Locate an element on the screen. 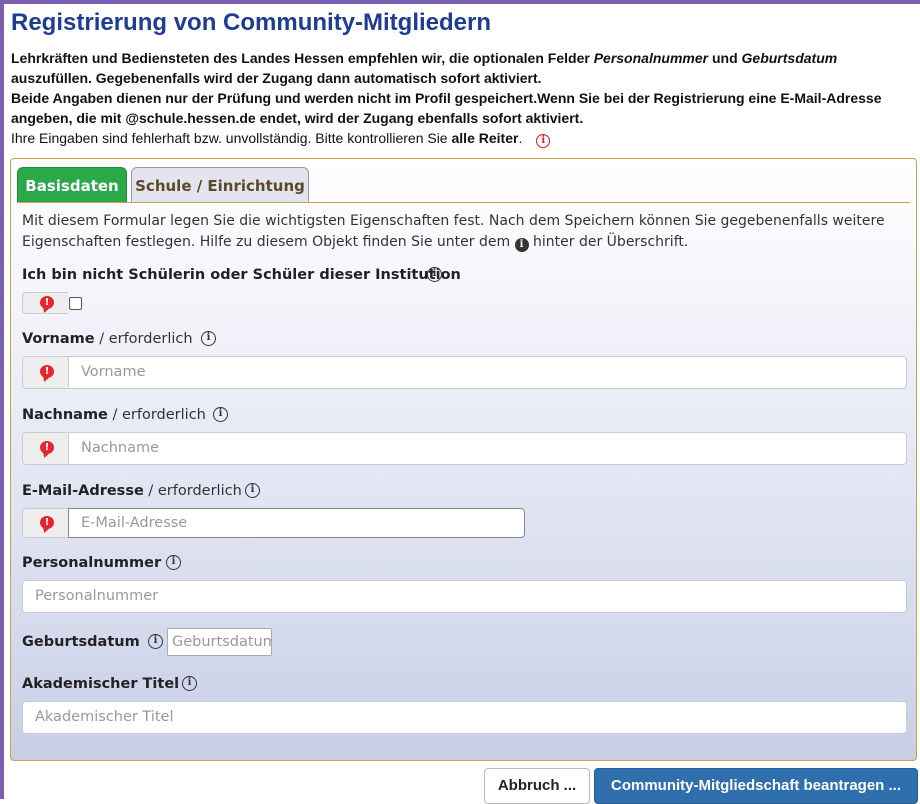 The image size is (920, 804). error-info-icon: i is located at coordinates (543, 141).